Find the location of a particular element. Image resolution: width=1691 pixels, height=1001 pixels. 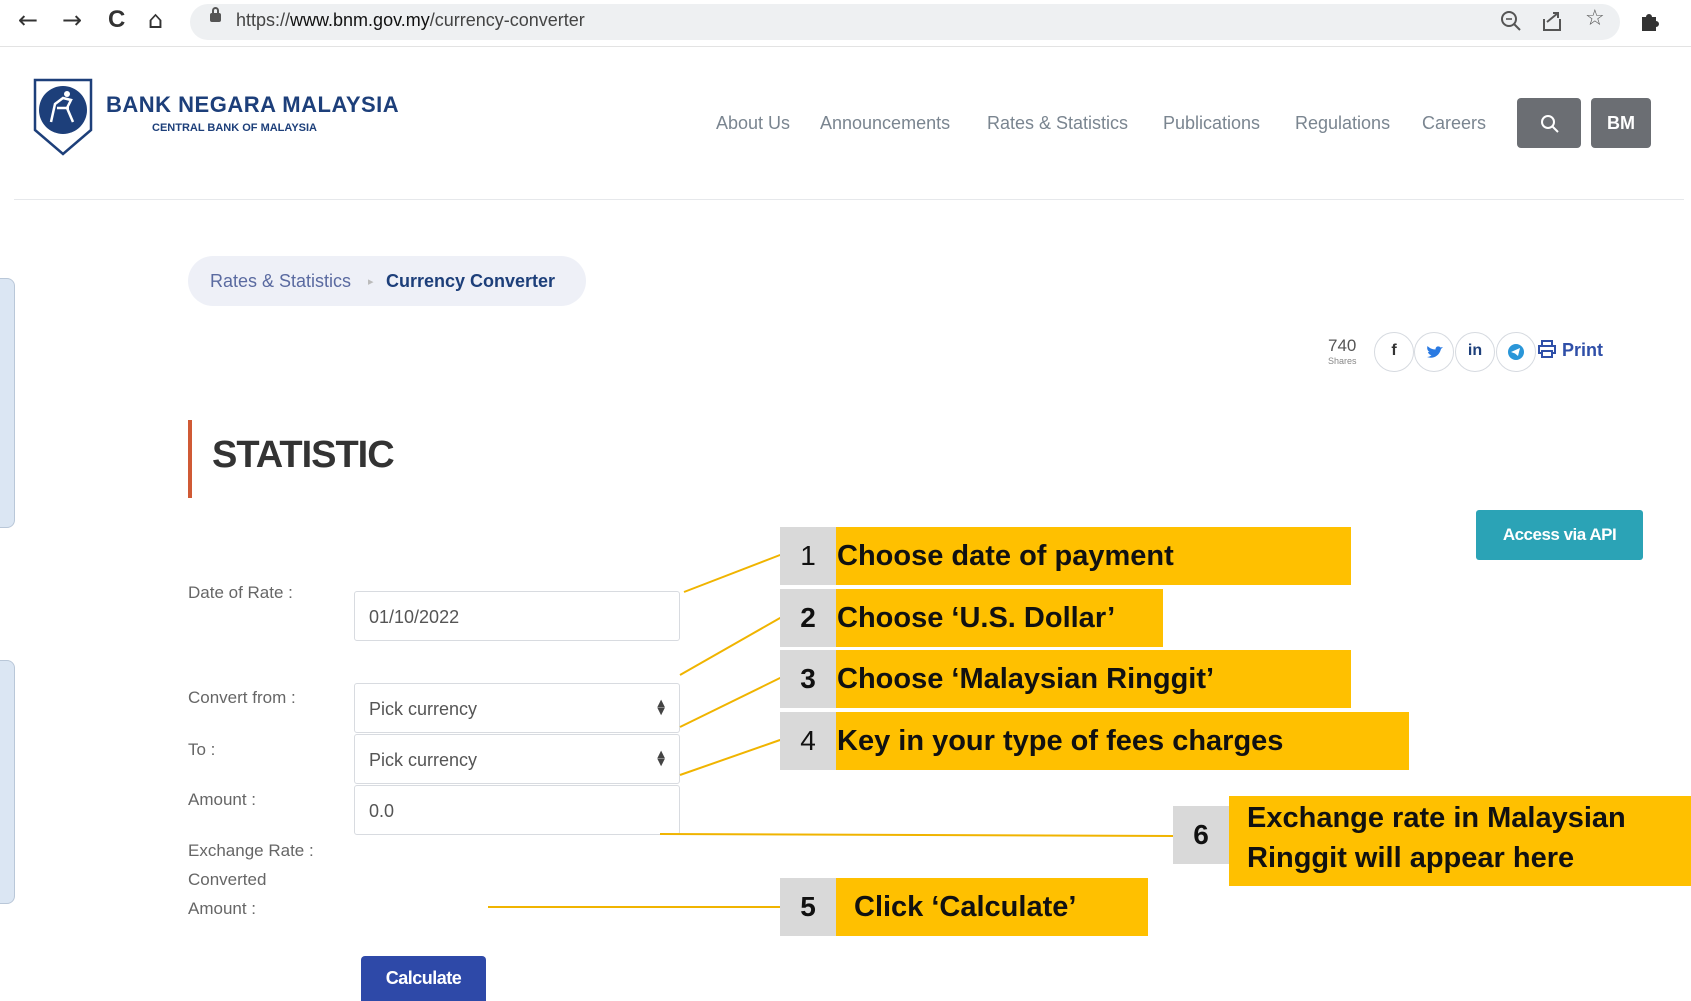

callout-number-2: 2 is located at coordinates (808, 618).